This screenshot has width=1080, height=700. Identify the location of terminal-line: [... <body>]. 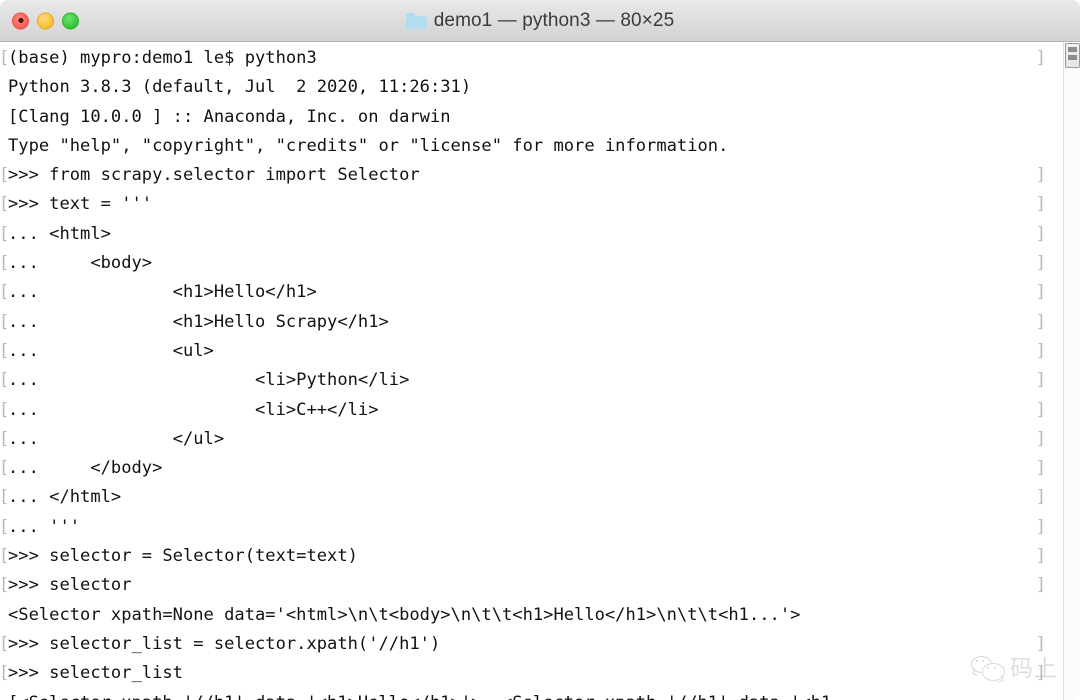
(540, 263).